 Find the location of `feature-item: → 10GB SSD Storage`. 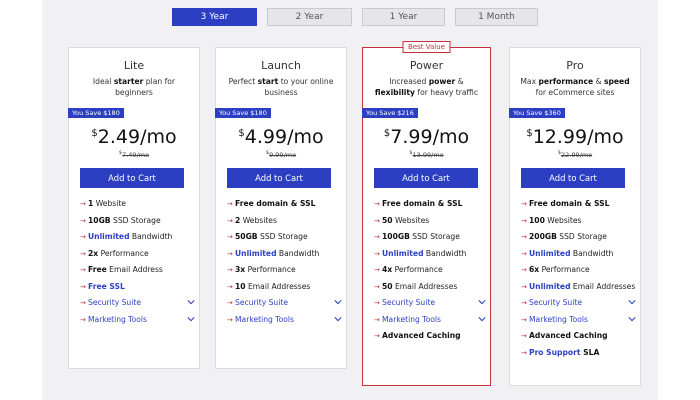

feature-item: → 10GB SSD Storage is located at coordinates (137, 221).